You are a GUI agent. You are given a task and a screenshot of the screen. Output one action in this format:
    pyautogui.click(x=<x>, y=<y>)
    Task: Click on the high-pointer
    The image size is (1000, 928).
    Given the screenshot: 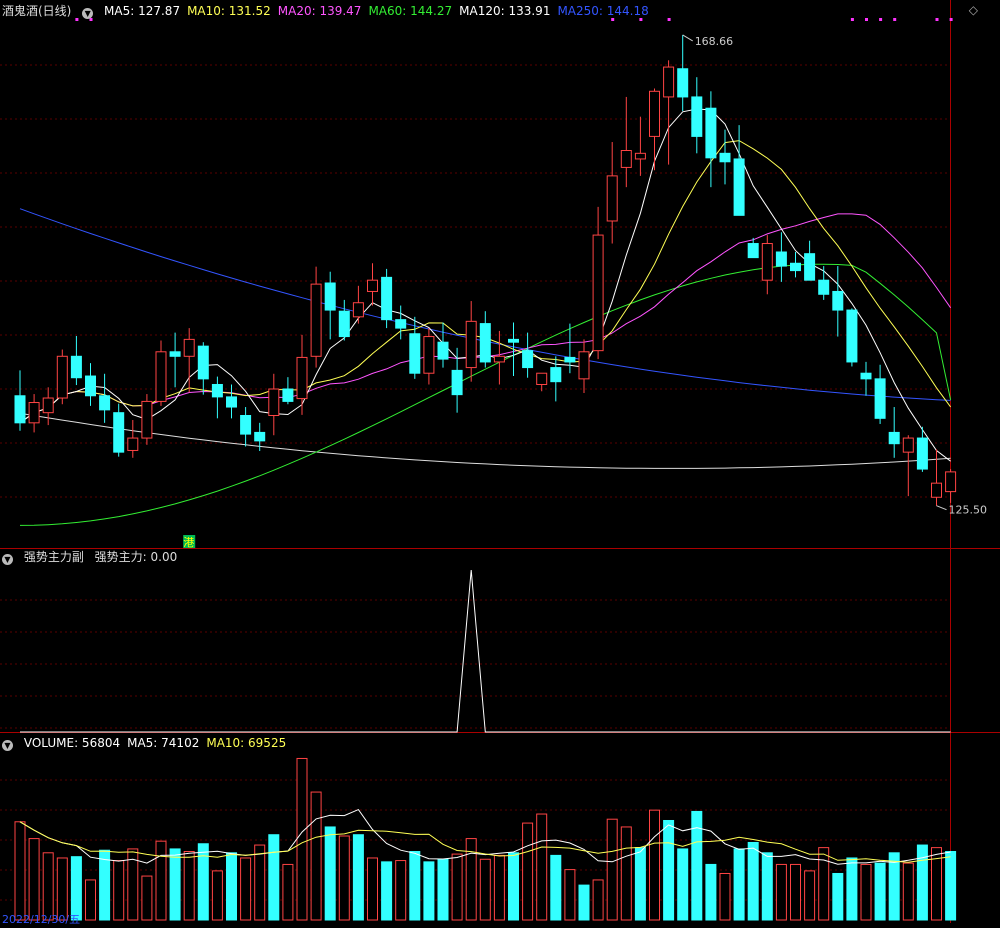 What is the action you would take?
    pyautogui.click(x=687, y=38)
    